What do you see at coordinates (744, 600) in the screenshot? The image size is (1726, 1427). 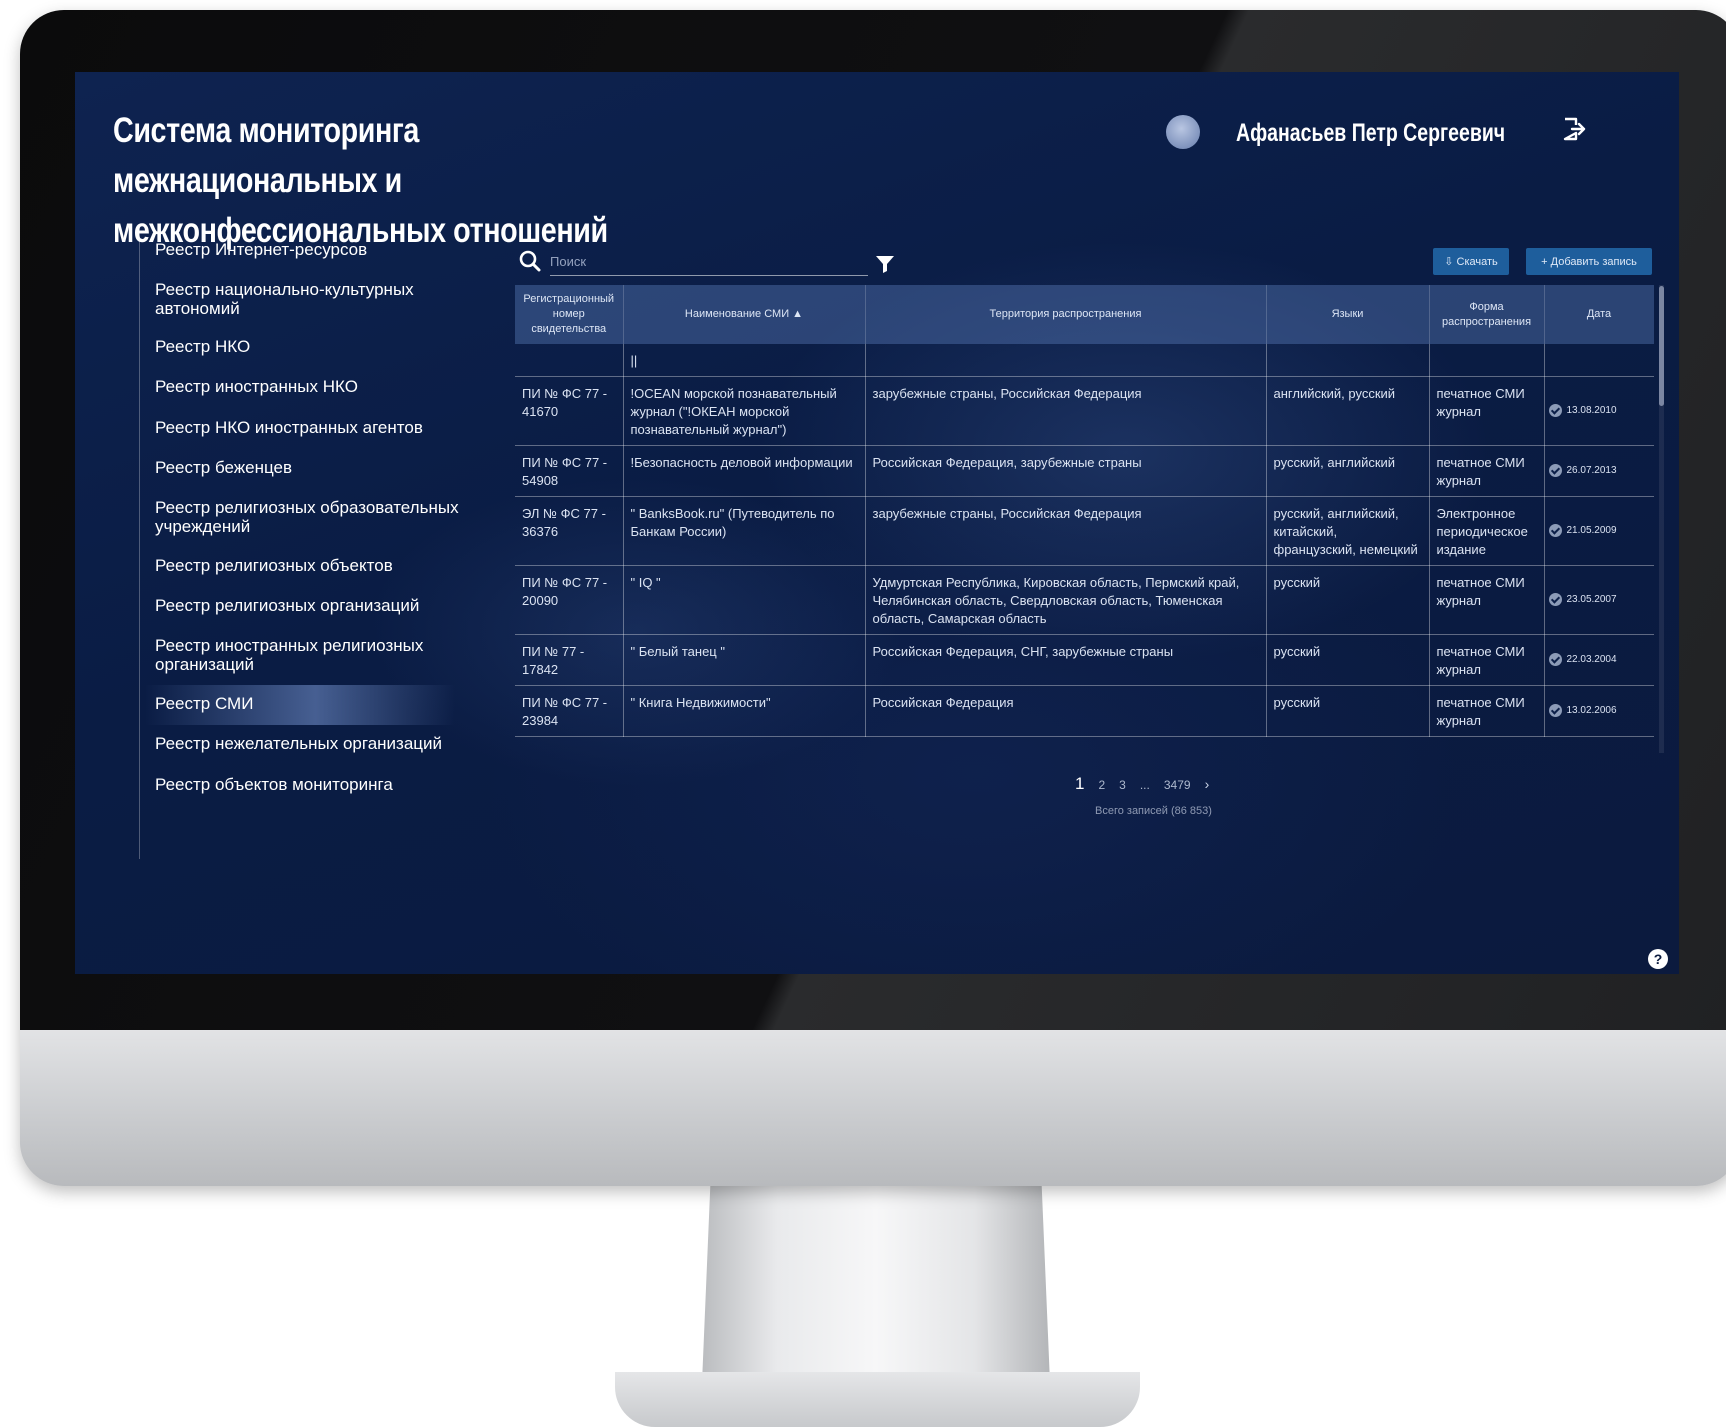 I see `cell-media-name: " IQ "` at bounding box center [744, 600].